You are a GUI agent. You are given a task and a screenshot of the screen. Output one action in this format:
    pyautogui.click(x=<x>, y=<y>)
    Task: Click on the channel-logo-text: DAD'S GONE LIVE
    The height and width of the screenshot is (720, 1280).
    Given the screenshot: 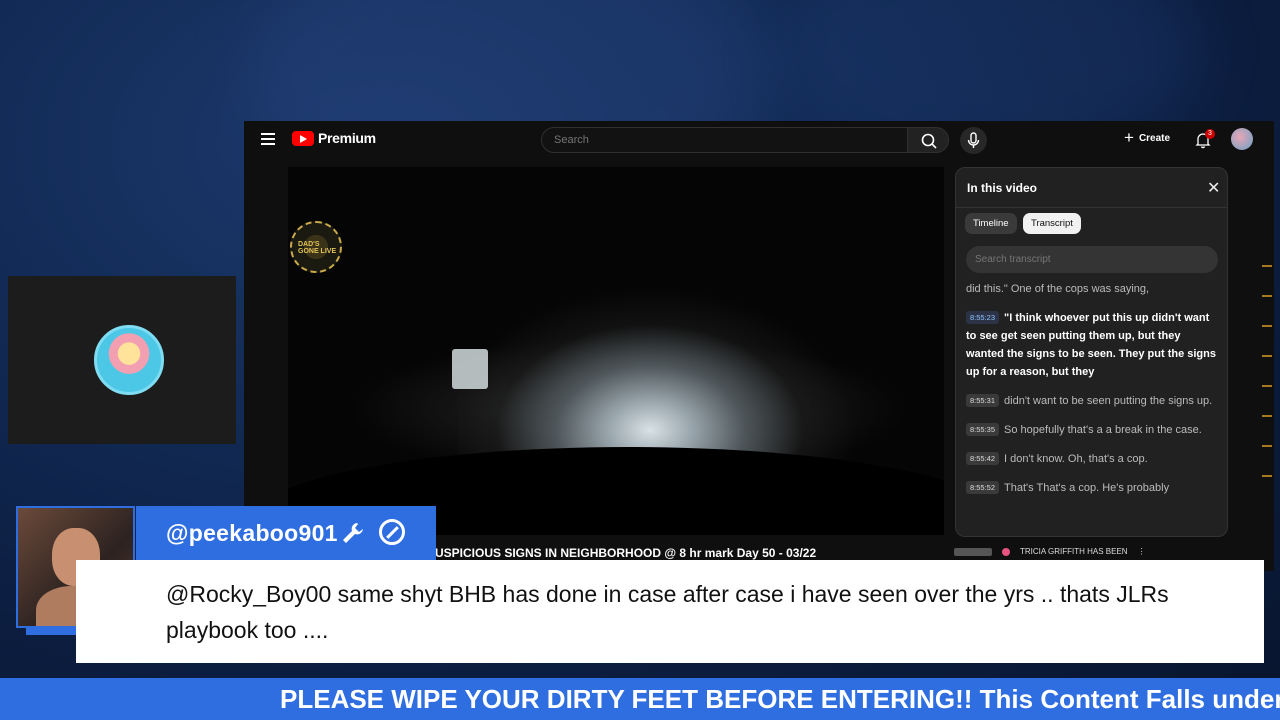 What is the action you would take?
    pyautogui.click(x=317, y=248)
    